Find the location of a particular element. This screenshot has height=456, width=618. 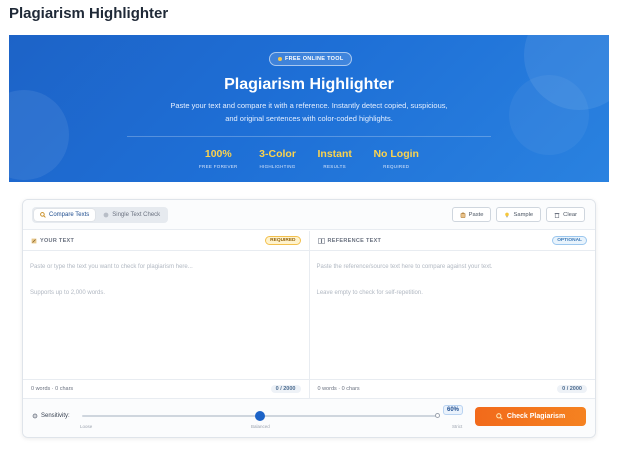

column-title-label: YOUR TEXT is located at coordinates (57, 240).